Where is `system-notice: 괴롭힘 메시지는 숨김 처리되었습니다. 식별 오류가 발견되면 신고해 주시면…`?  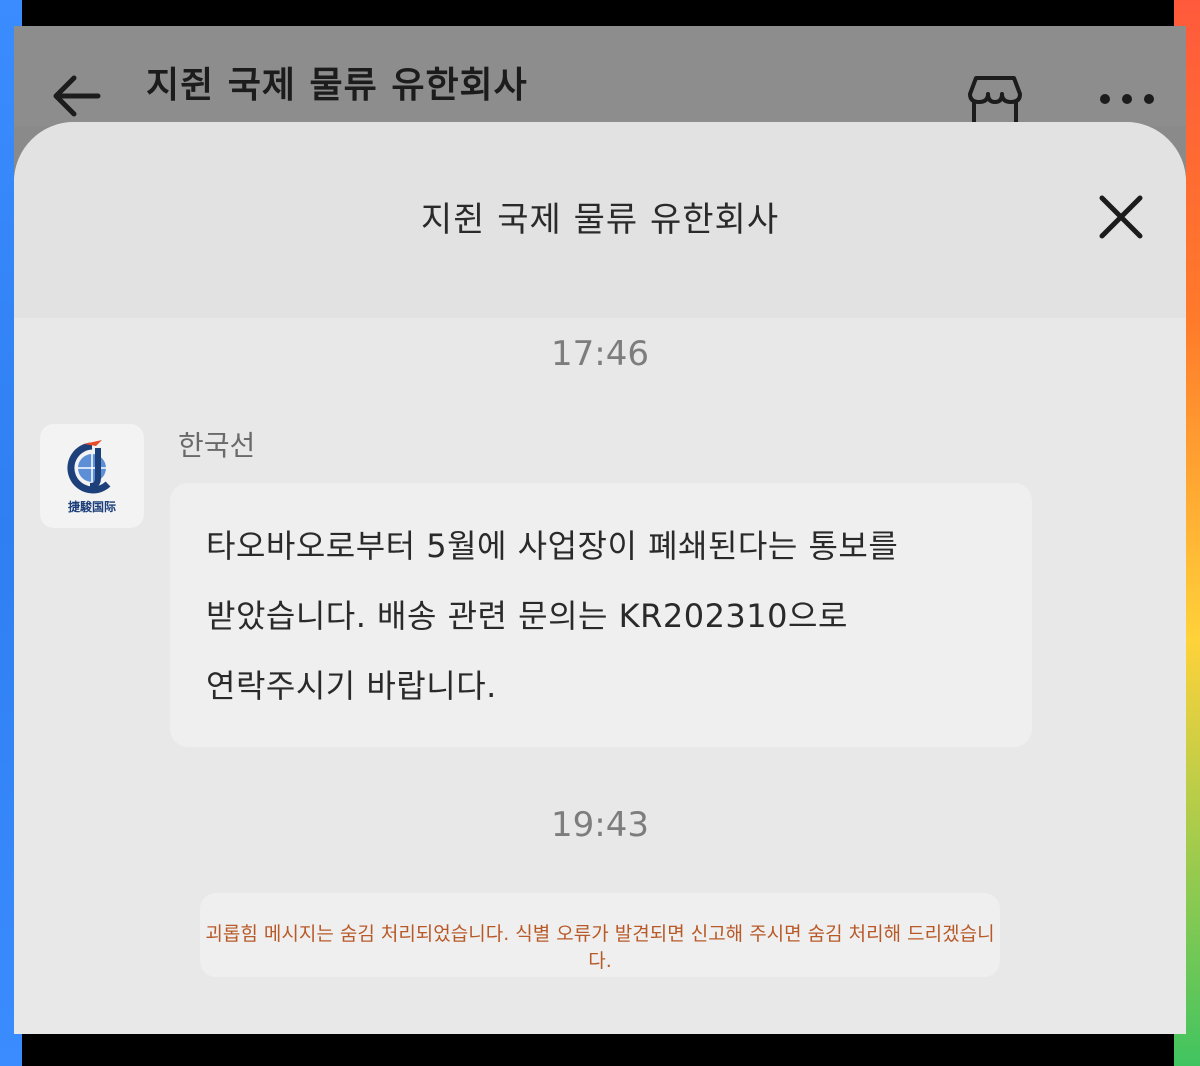
system-notice: 괴롭힘 메시지는 숨김 처리되었습니다. 식별 오류가 발견되면 신고해 주시면… is located at coordinates (600, 935).